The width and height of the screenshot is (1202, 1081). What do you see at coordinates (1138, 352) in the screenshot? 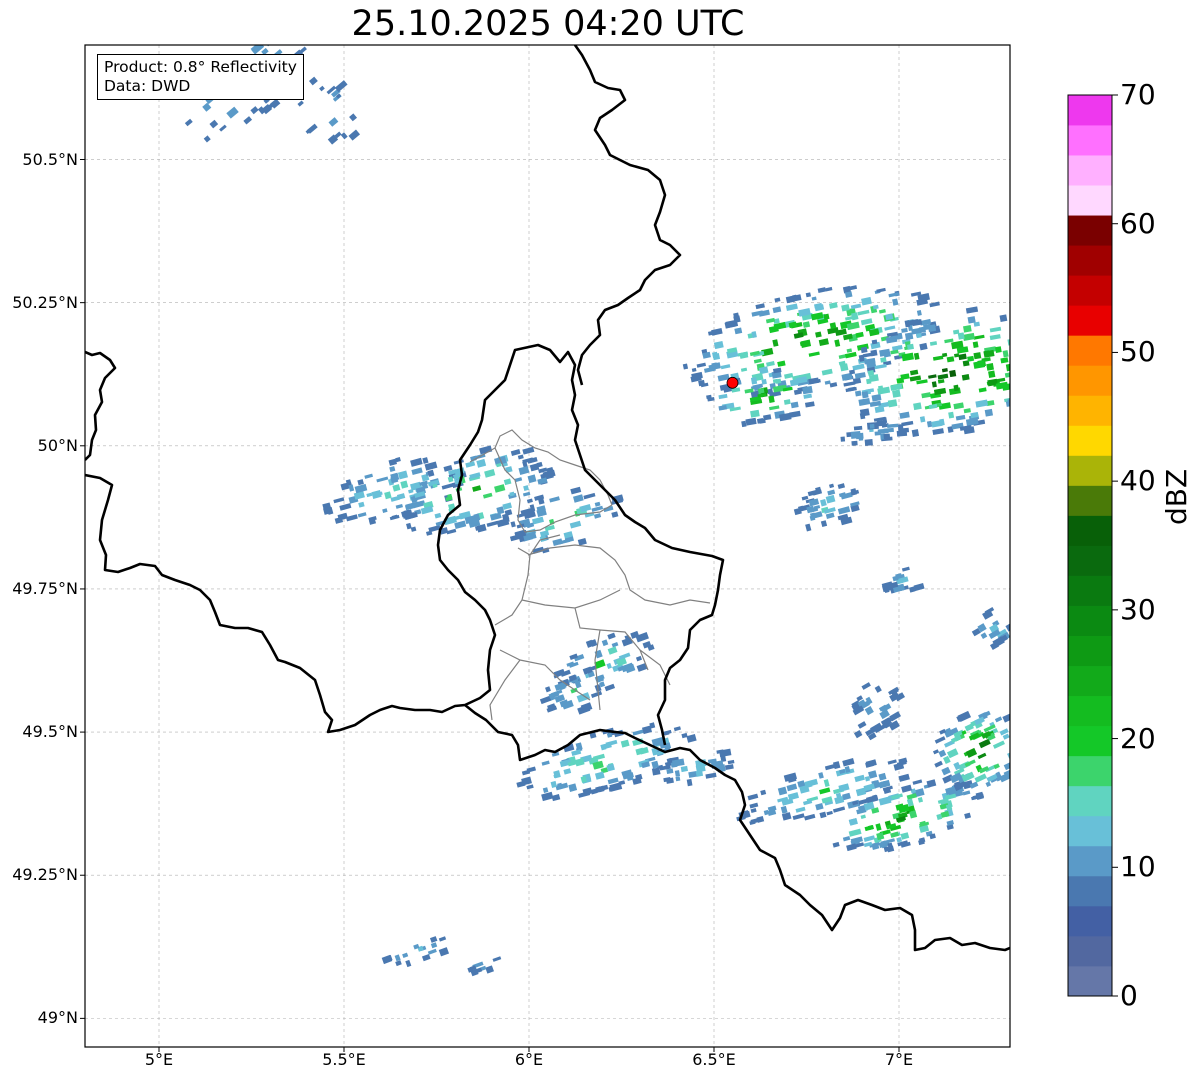
I see `colorbar-tick-label: 50` at bounding box center [1138, 352].